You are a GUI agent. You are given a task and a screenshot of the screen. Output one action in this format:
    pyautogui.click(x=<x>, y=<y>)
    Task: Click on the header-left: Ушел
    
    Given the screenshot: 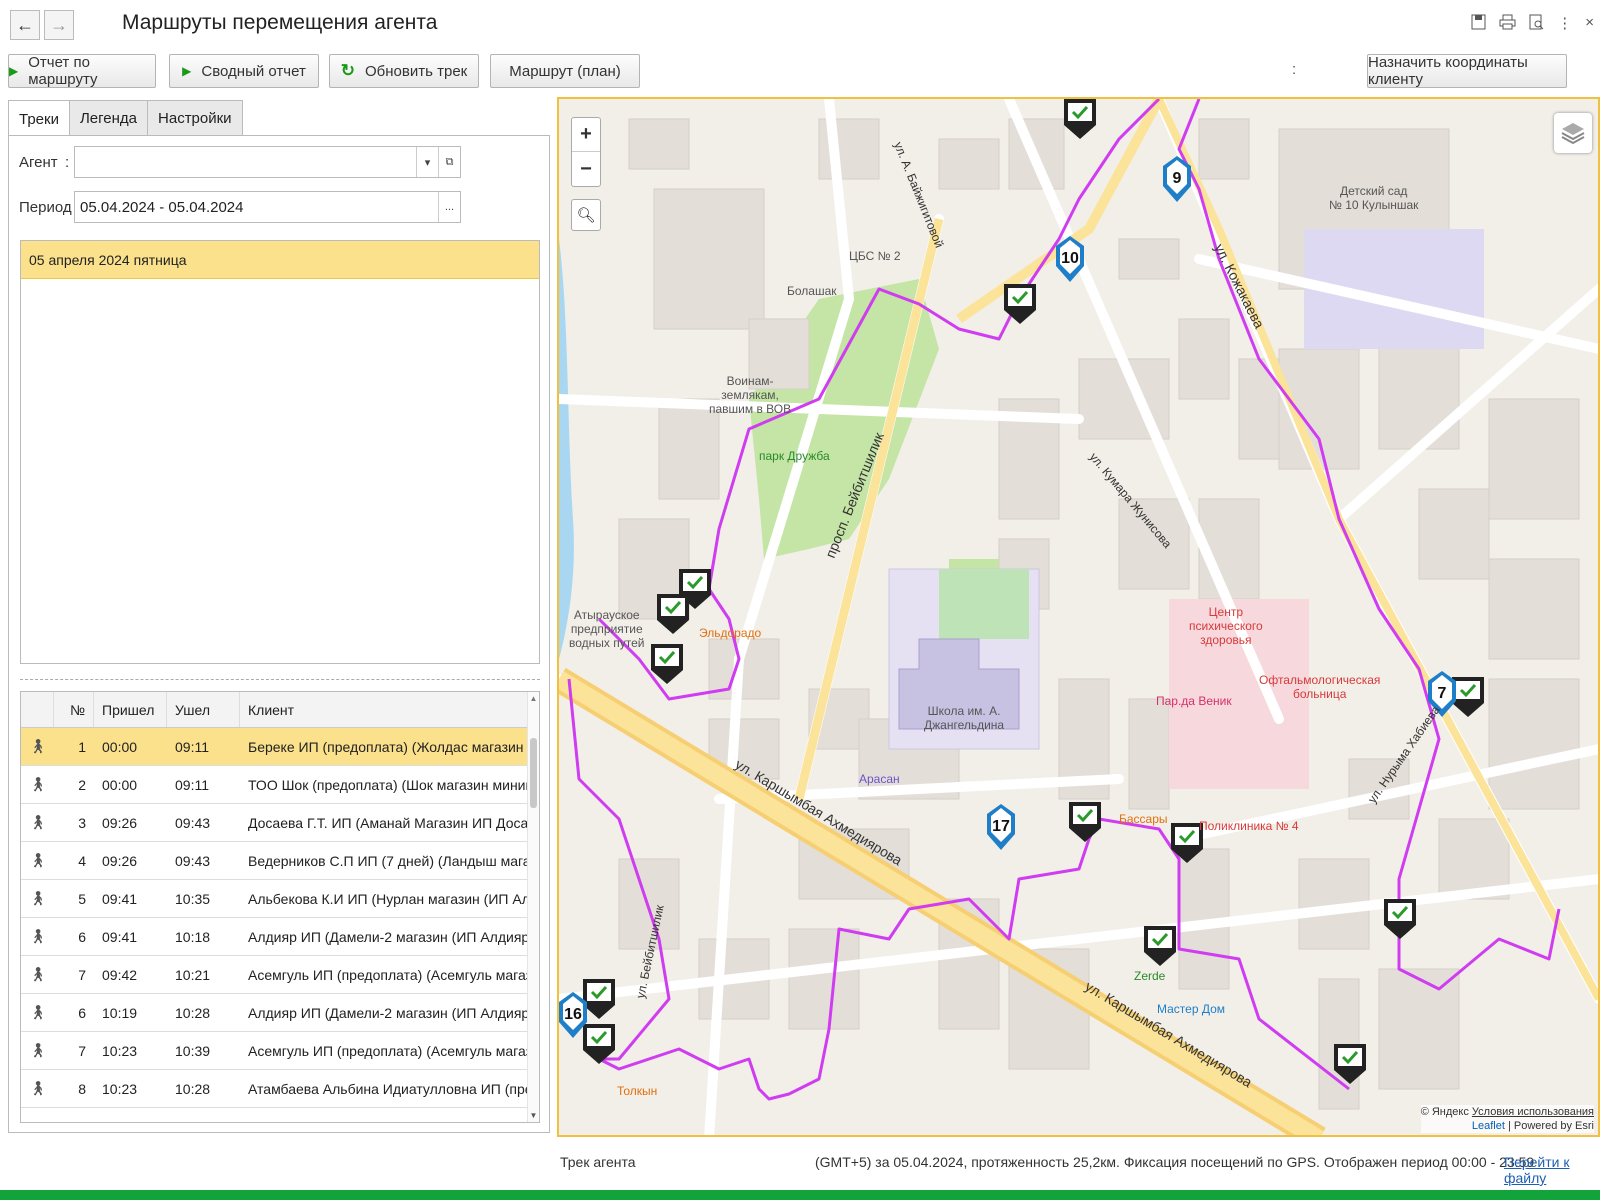 What is the action you would take?
    pyautogui.click(x=203, y=709)
    